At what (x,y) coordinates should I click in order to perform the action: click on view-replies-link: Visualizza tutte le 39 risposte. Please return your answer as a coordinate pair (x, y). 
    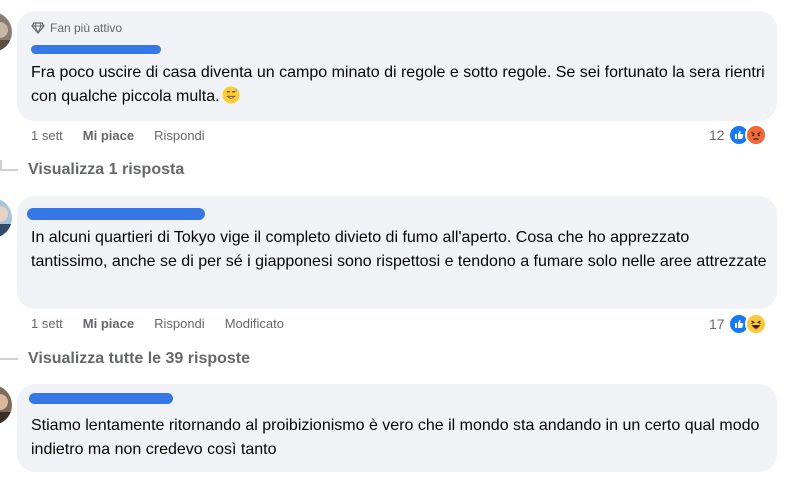
    Looking at the image, I should click on (125, 359).